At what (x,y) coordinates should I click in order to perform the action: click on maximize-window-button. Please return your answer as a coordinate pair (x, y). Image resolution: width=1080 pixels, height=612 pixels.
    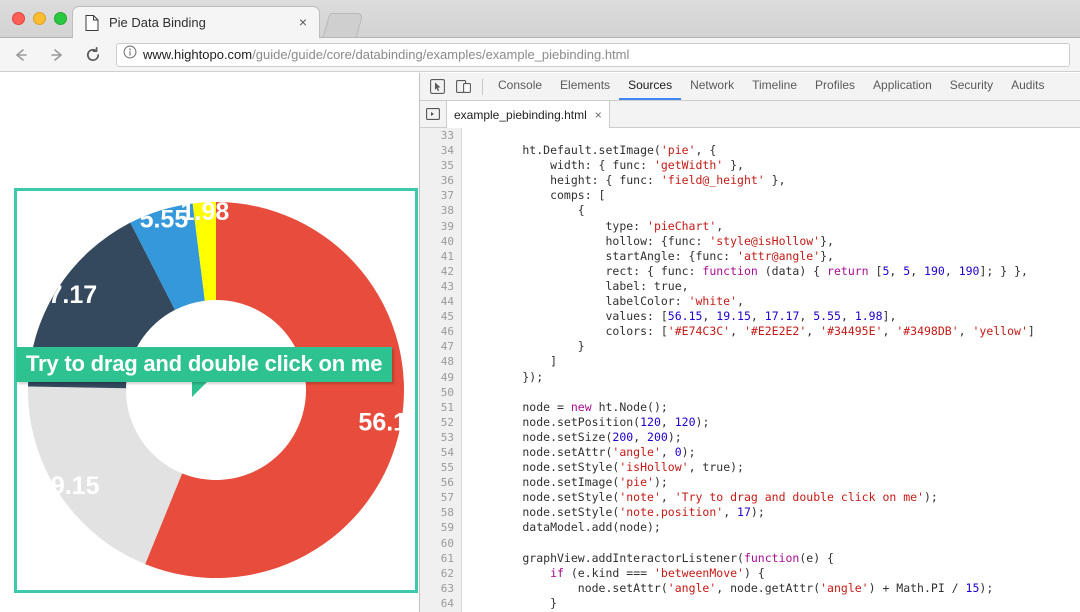
    Looking at the image, I should click on (60, 18).